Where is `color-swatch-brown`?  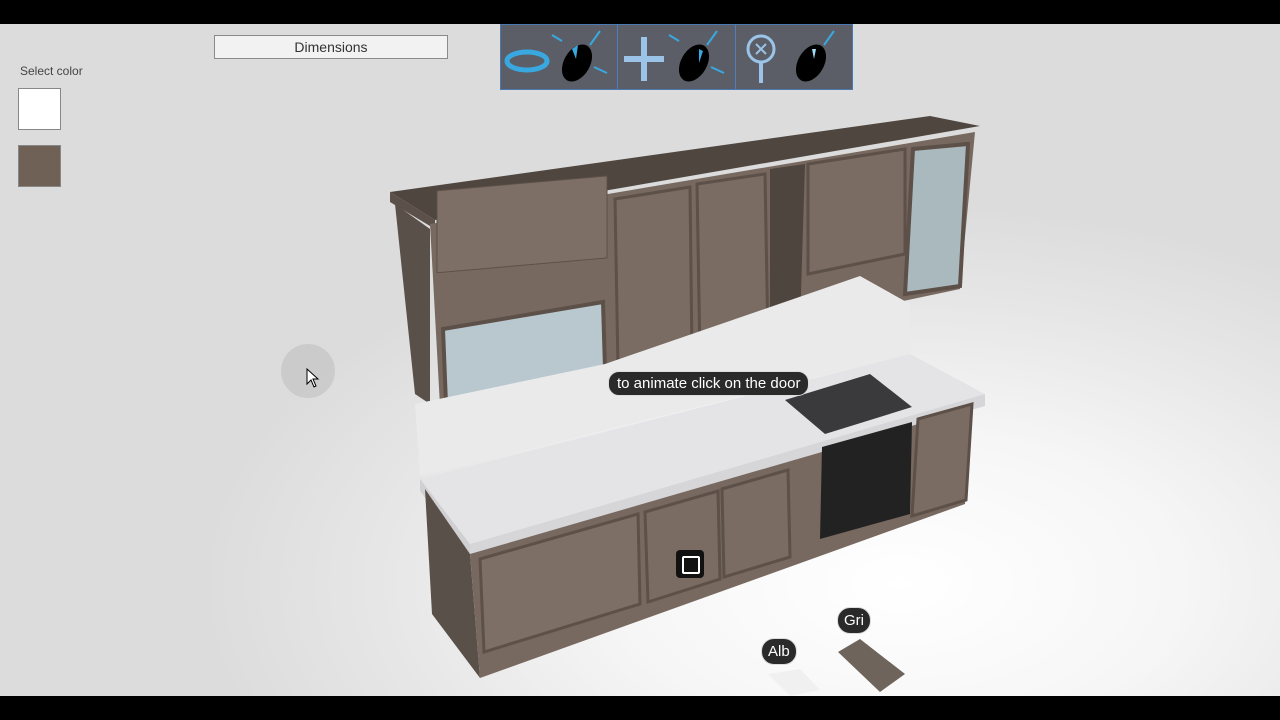
color-swatch-brown is located at coordinates (39, 166).